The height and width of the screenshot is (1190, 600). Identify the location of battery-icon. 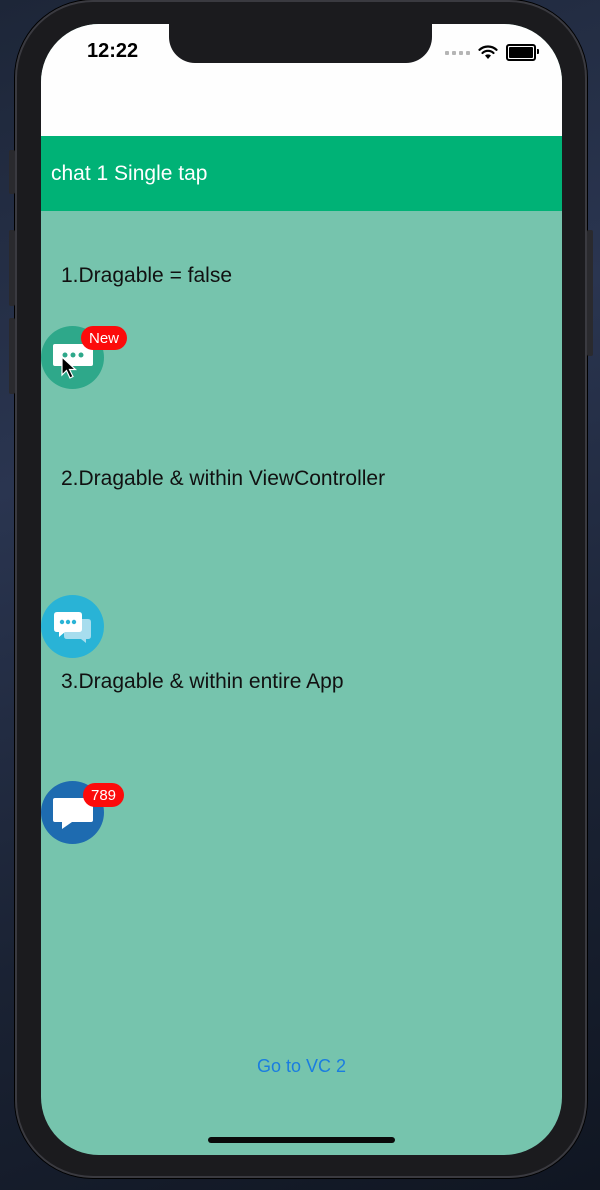
(522, 52).